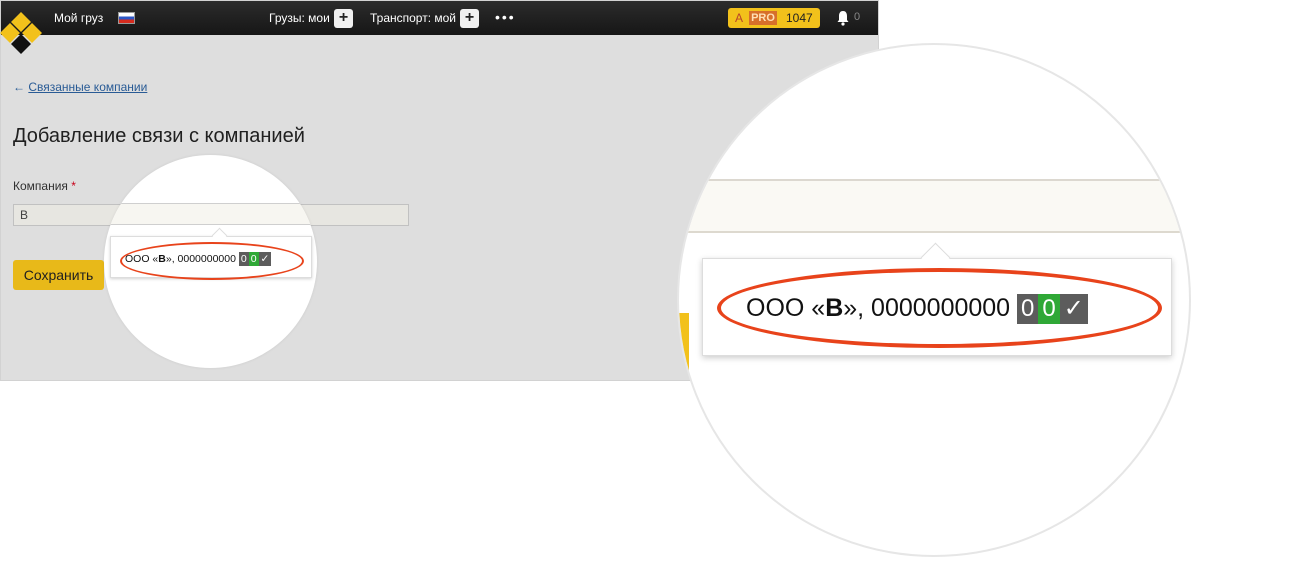 This screenshot has width=1300, height=570. I want to click on magnified-save-button-edge, so click(684, 343).